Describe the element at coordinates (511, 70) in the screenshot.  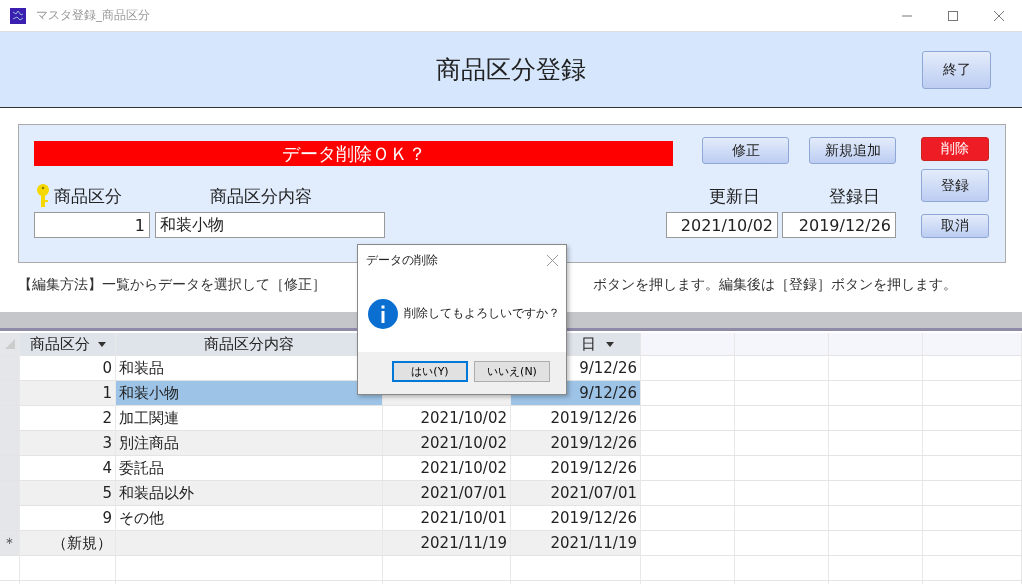
I see `form-title: 商品区分登録` at that location.